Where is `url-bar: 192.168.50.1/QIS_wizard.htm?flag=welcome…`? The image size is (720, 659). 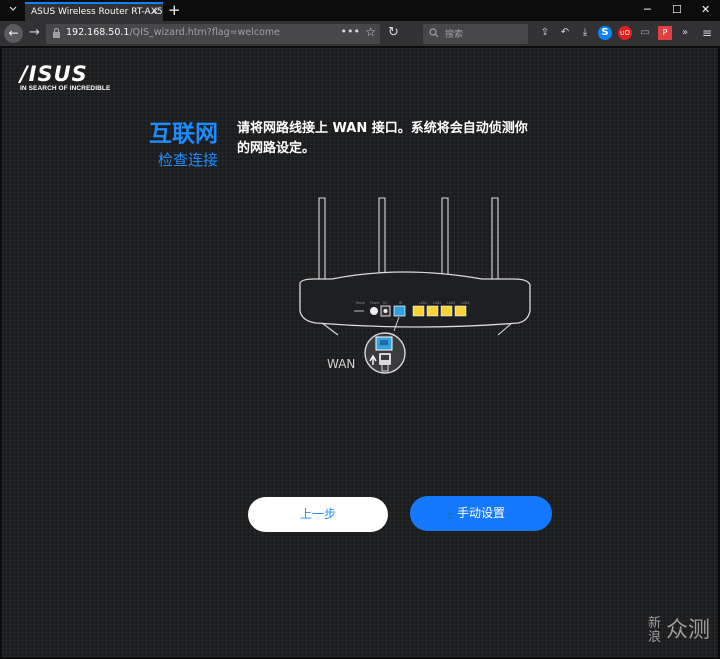 url-bar: 192.168.50.1/QIS_wizard.htm?flag=welcome… is located at coordinates (213, 34).